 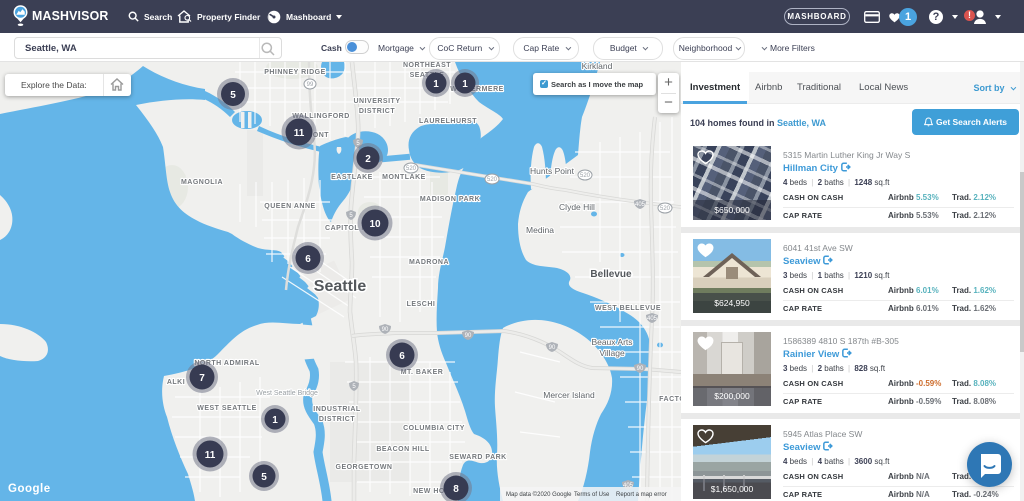 What do you see at coordinates (611, 274) in the screenshot?
I see `svg-text: Bellevue` at bounding box center [611, 274].